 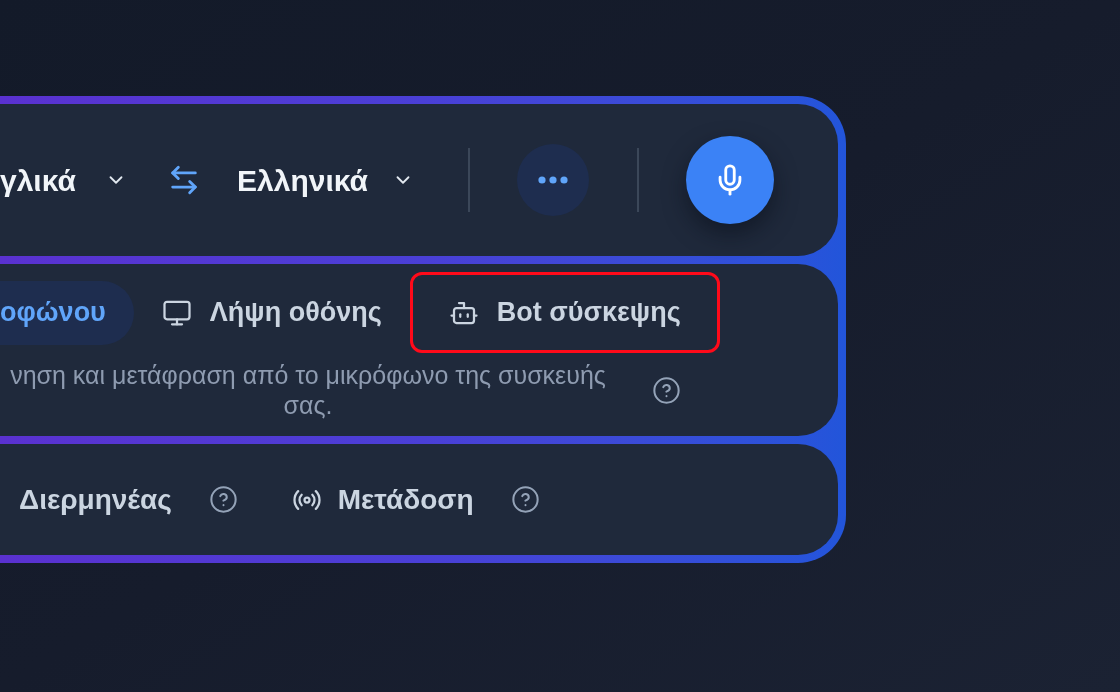 What do you see at coordinates (553, 180) in the screenshot?
I see `more-dots-icon` at bounding box center [553, 180].